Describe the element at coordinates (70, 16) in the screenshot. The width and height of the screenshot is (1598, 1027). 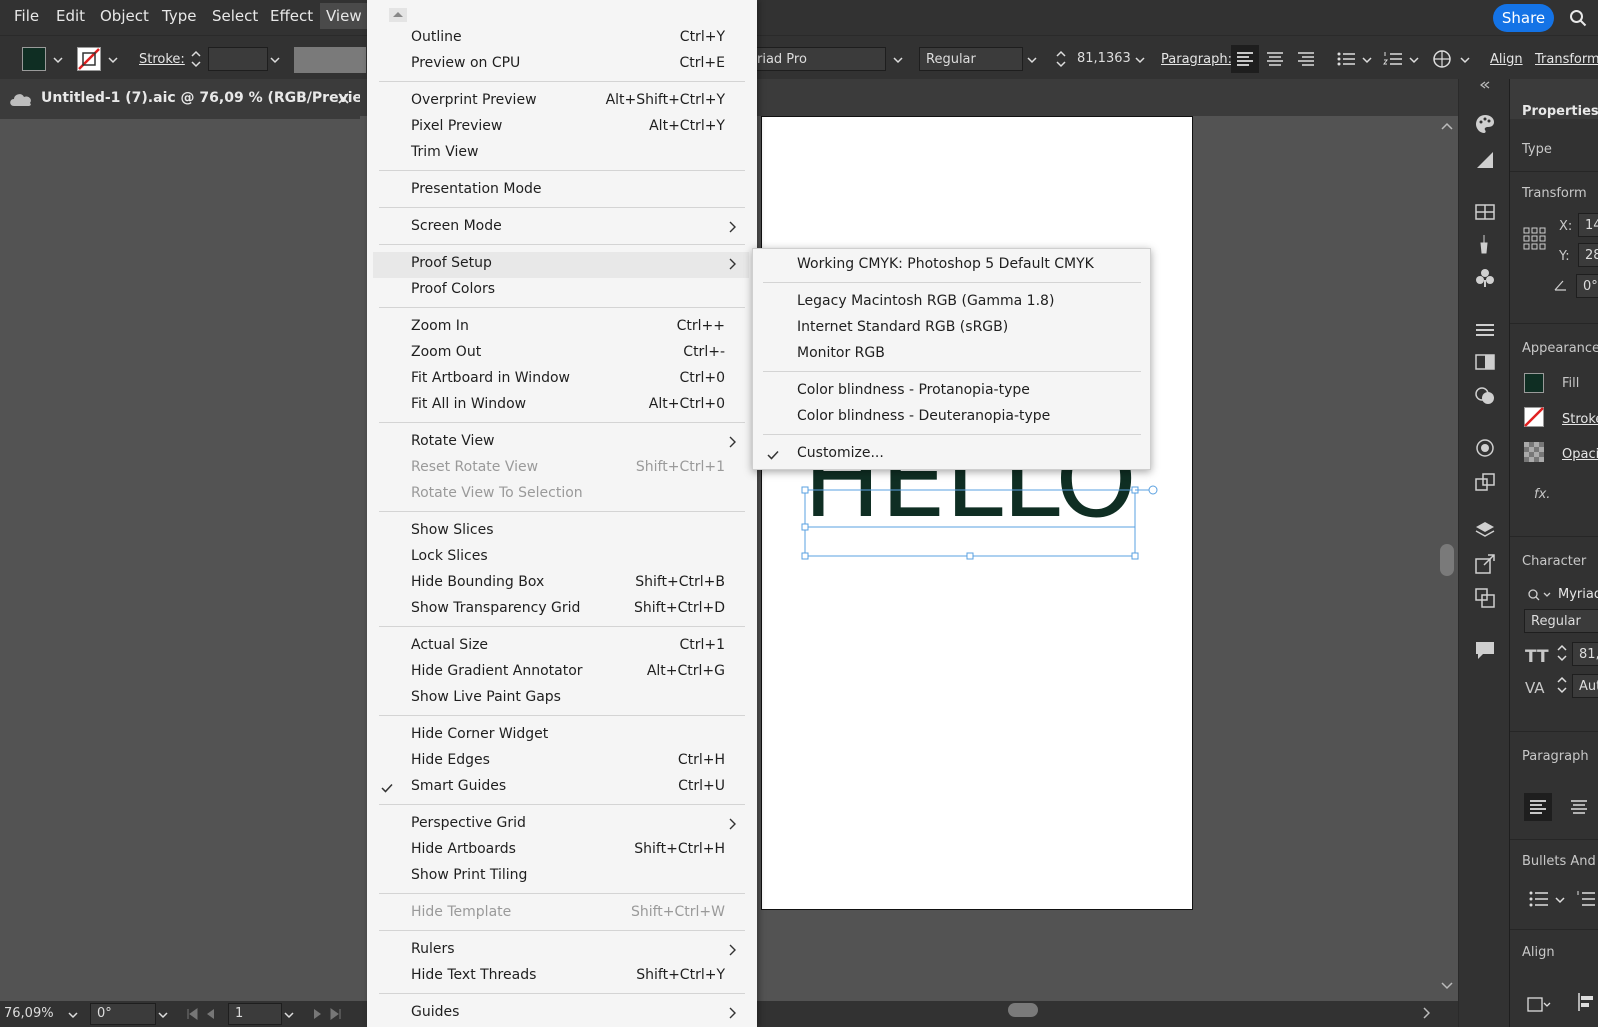
I see `menu-edit: Edit` at that location.